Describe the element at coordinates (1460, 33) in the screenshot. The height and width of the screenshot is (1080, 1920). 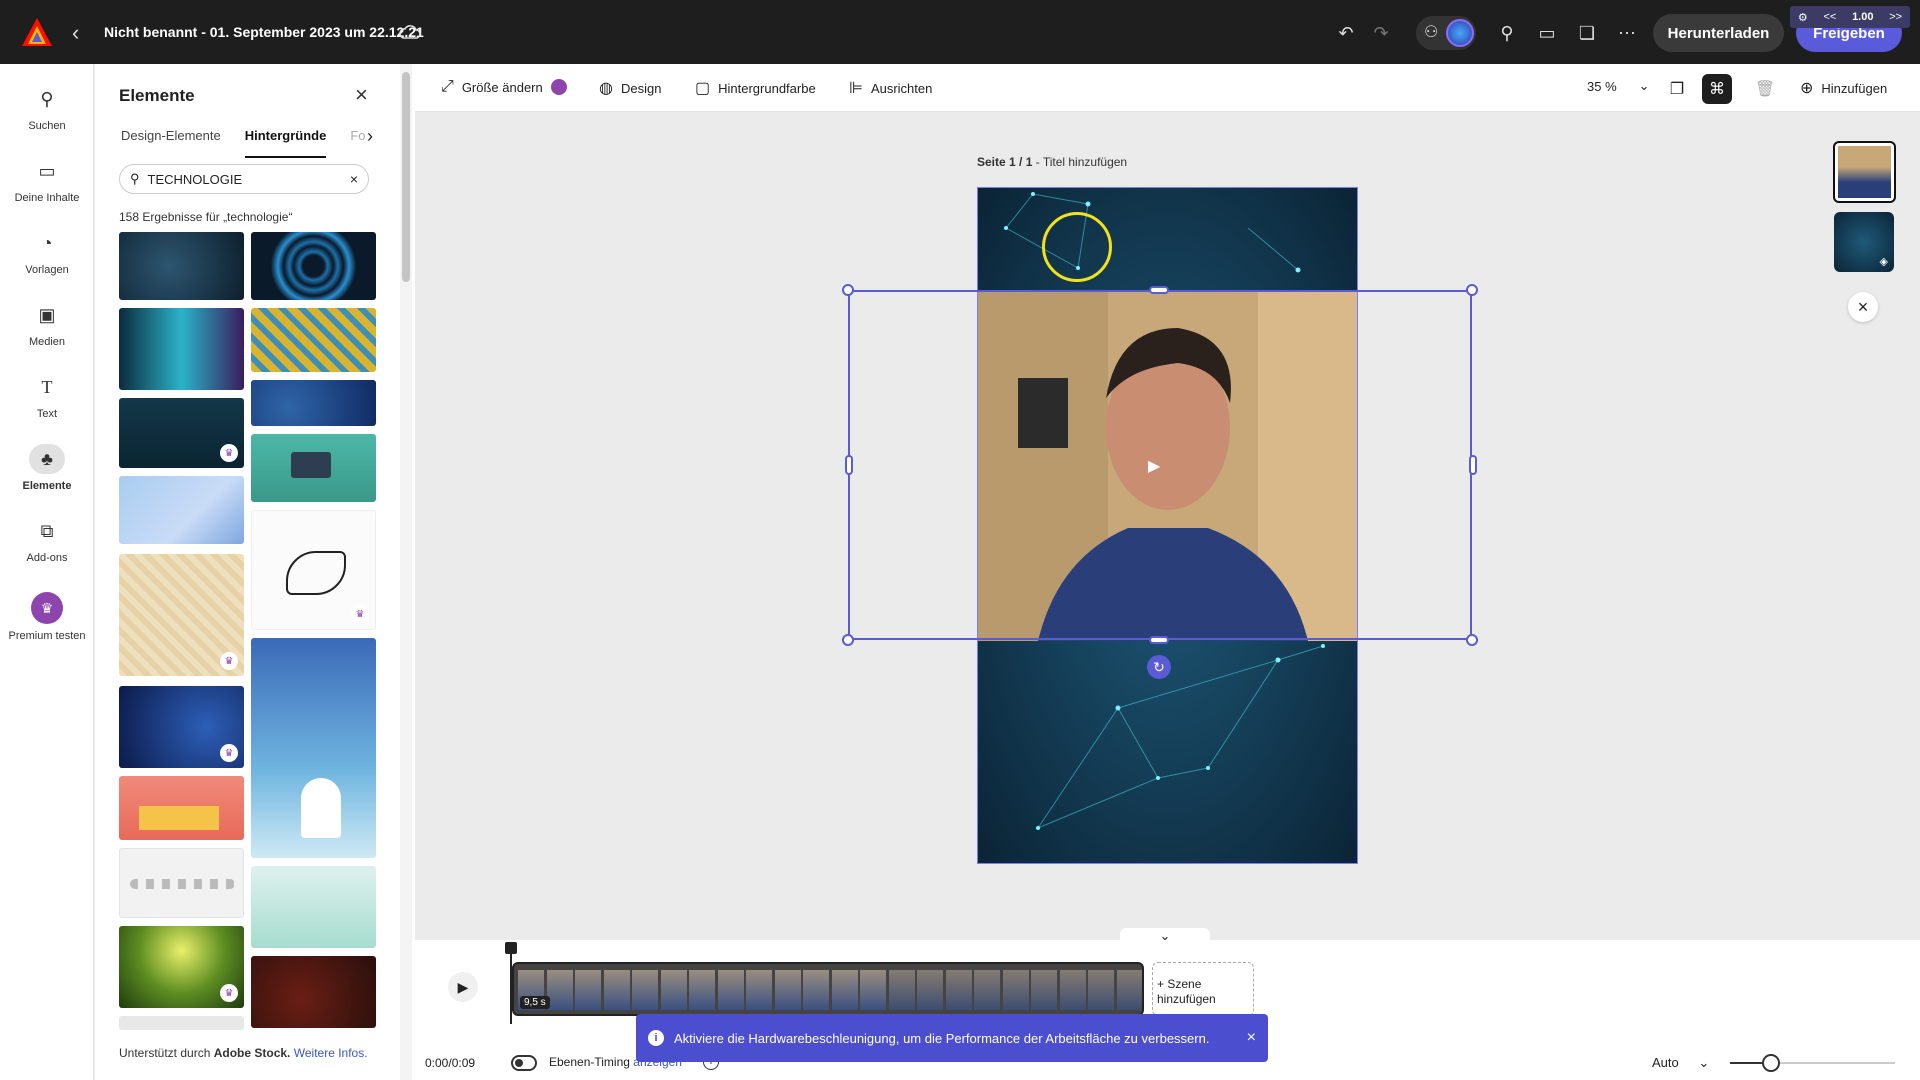
I see `avatar` at that location.